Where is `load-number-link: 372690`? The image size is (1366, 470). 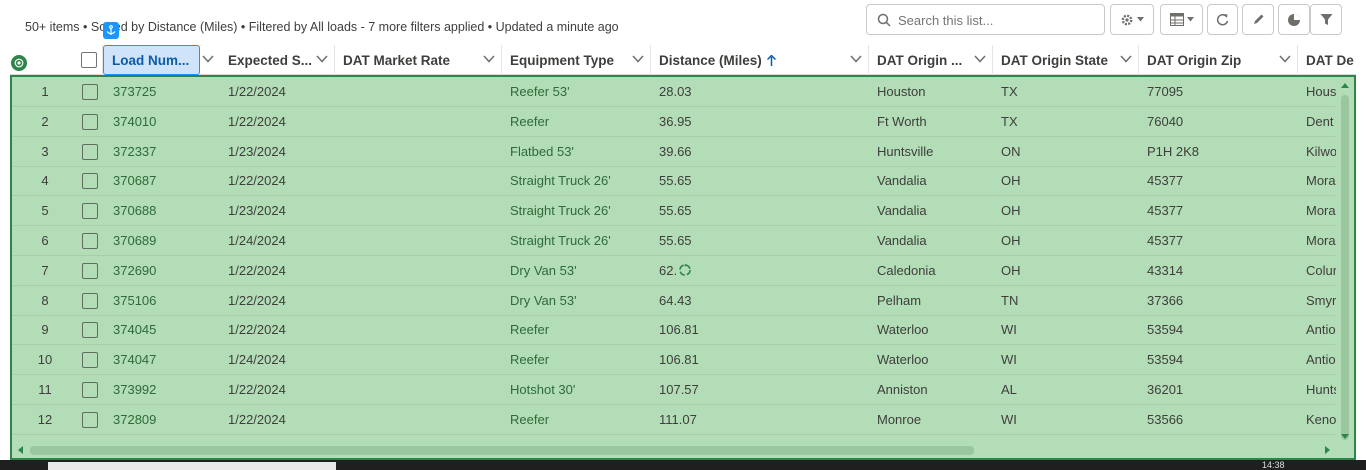
load-number-link: 372690 is located at coordinates (163, 271).